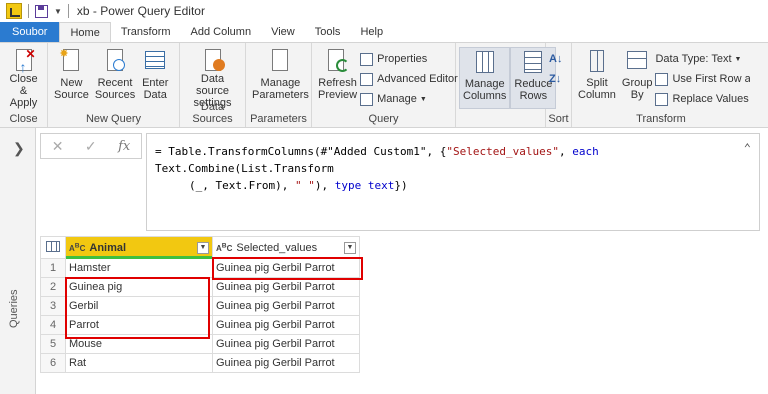  I want to click on recent-sources-icon, so click(115, 61).